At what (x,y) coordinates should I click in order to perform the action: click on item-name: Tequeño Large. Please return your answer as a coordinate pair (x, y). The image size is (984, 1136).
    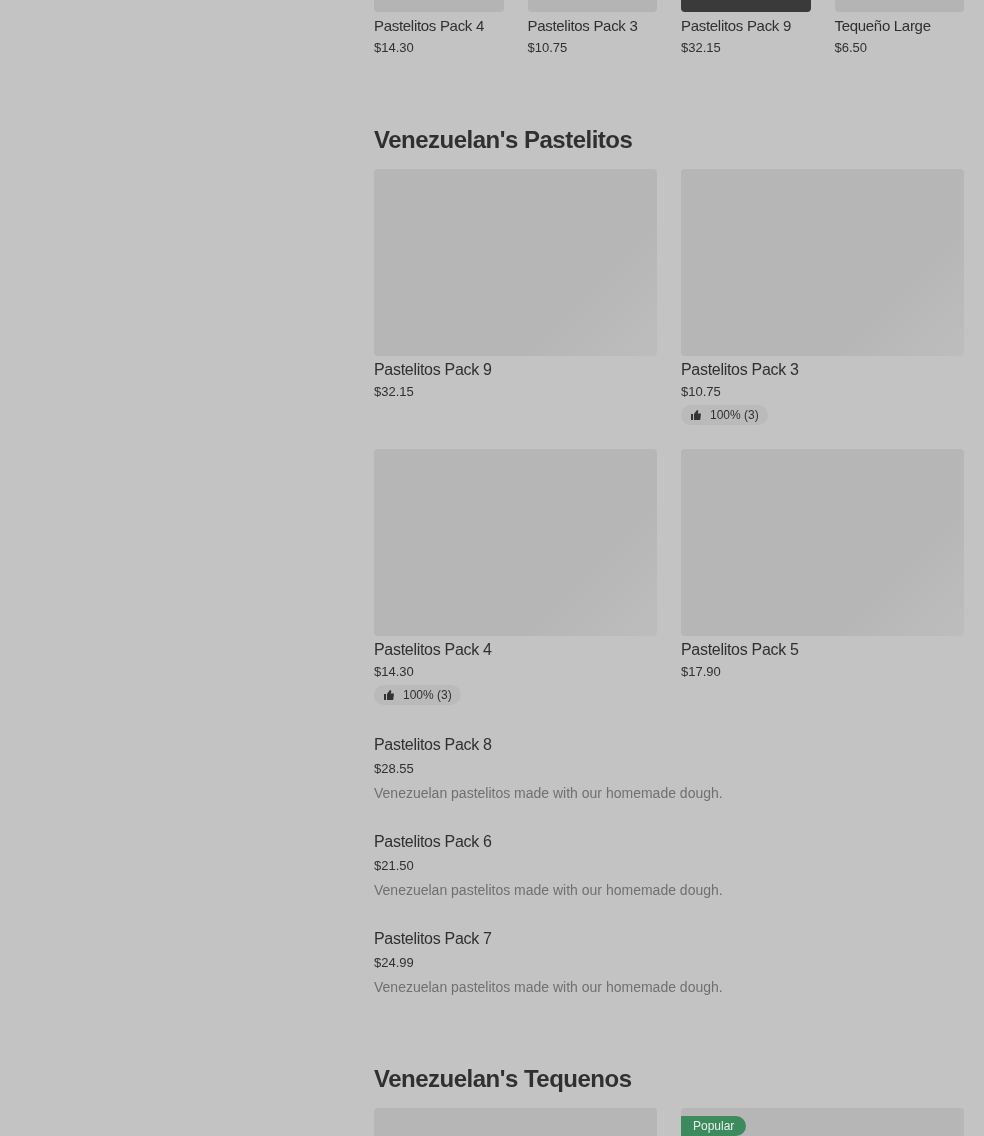
    Looking at the image, I should click on (899, 26).